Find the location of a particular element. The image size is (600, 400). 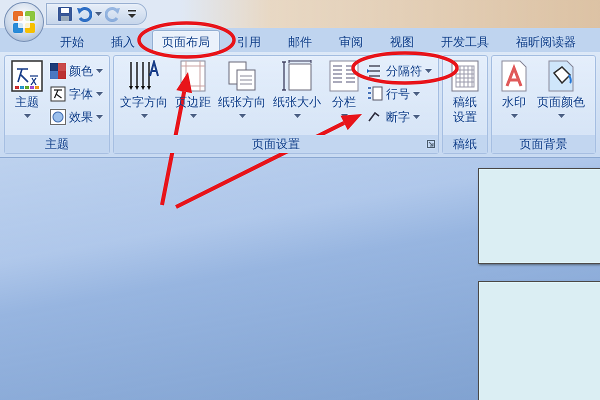

circle-icon is located at coordinates (58, 116).